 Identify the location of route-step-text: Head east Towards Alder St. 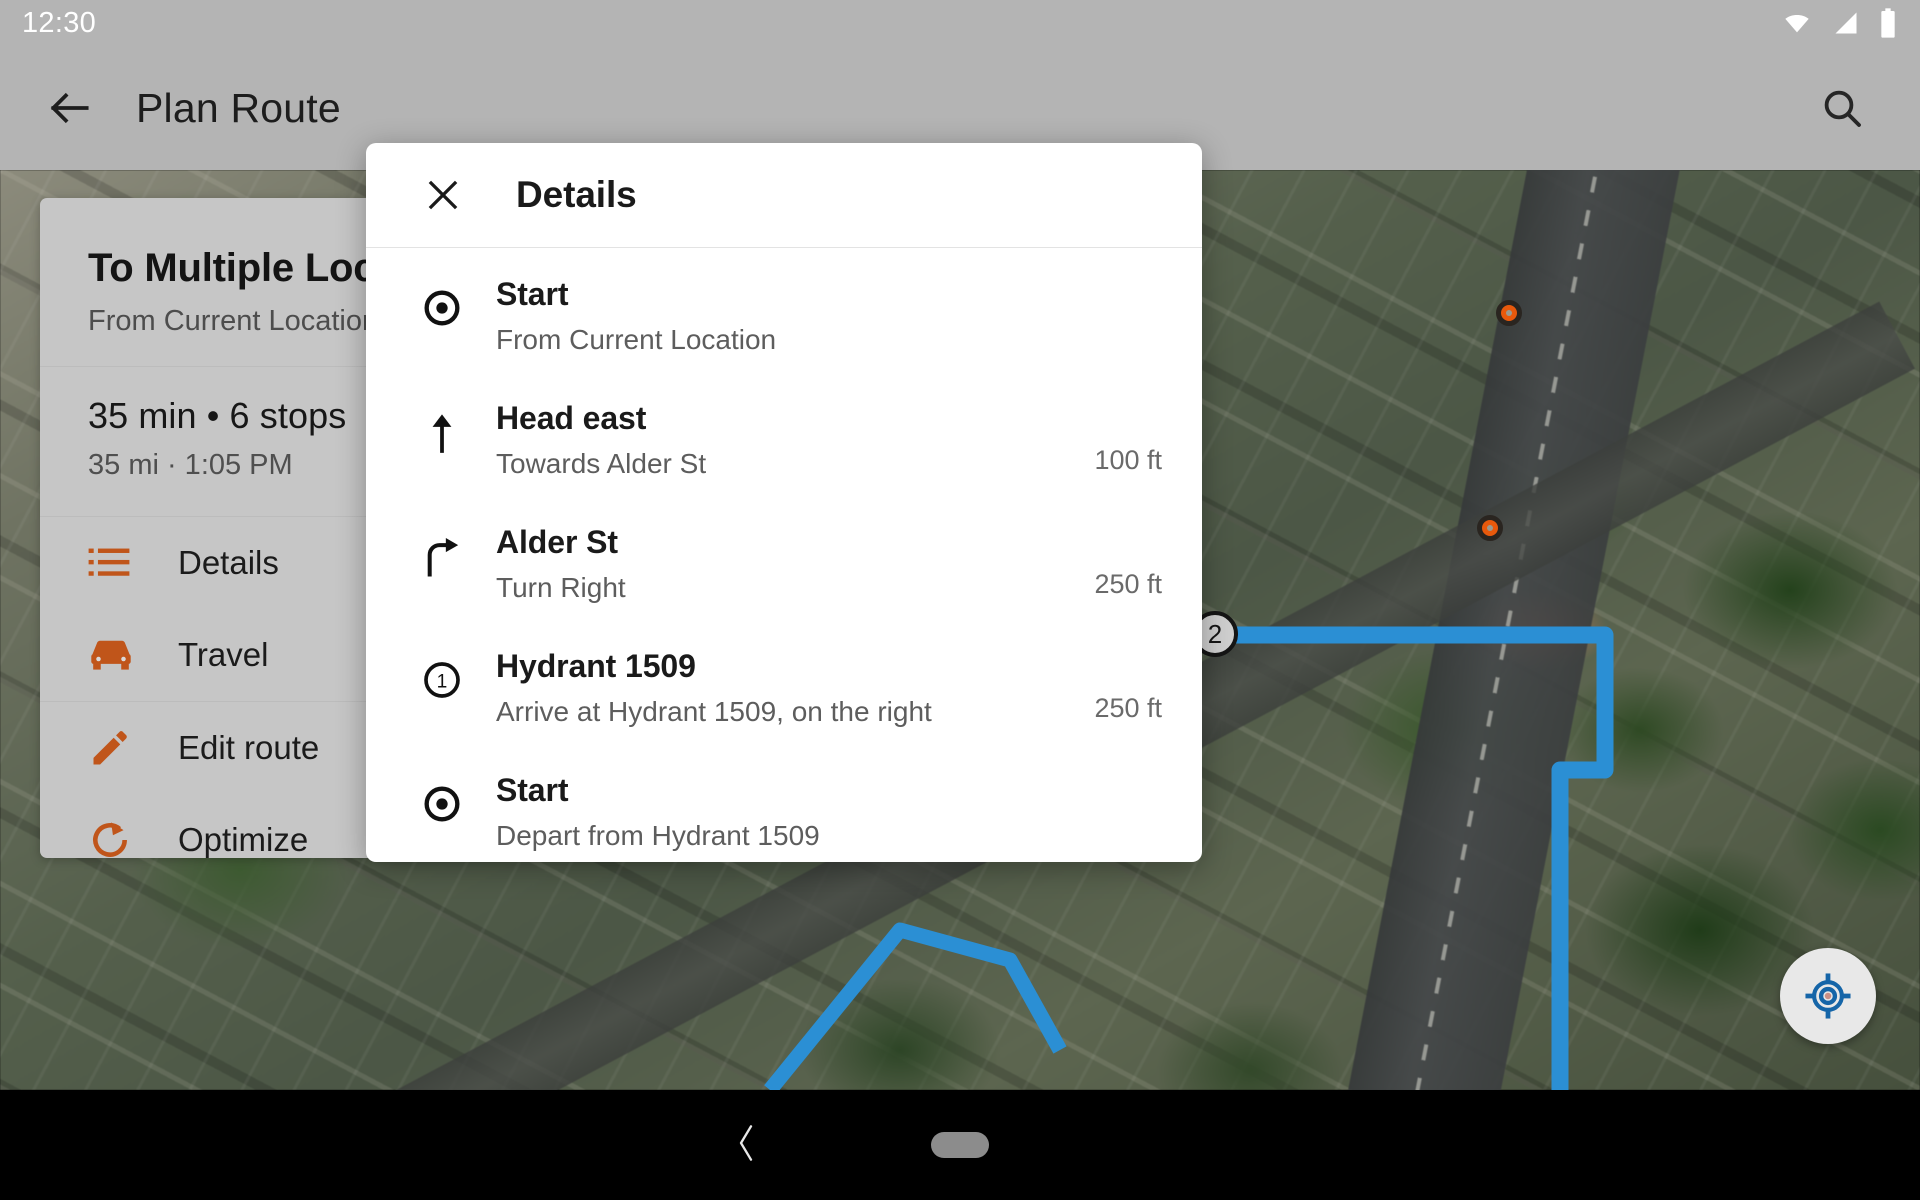
(784, 440).